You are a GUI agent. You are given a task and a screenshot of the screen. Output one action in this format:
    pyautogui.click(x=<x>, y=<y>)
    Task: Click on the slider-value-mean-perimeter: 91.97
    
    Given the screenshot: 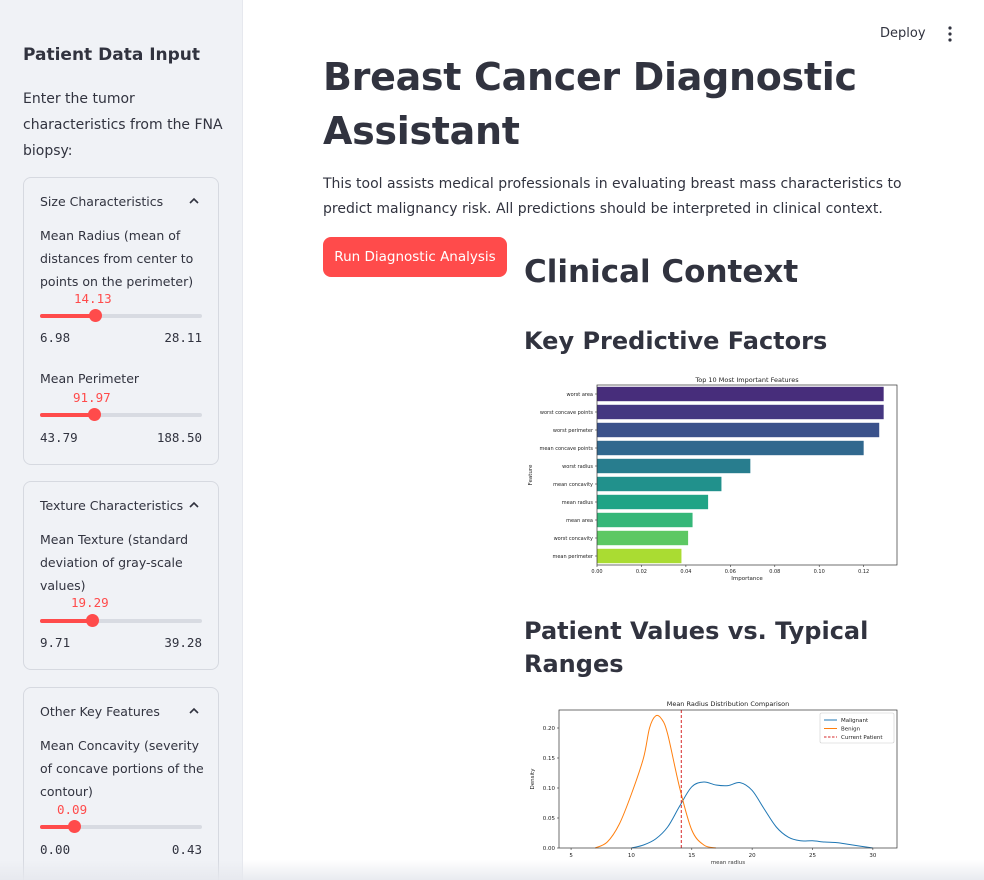 What is the action you would take?
    pyautogui.click(x=92, y=397)
    